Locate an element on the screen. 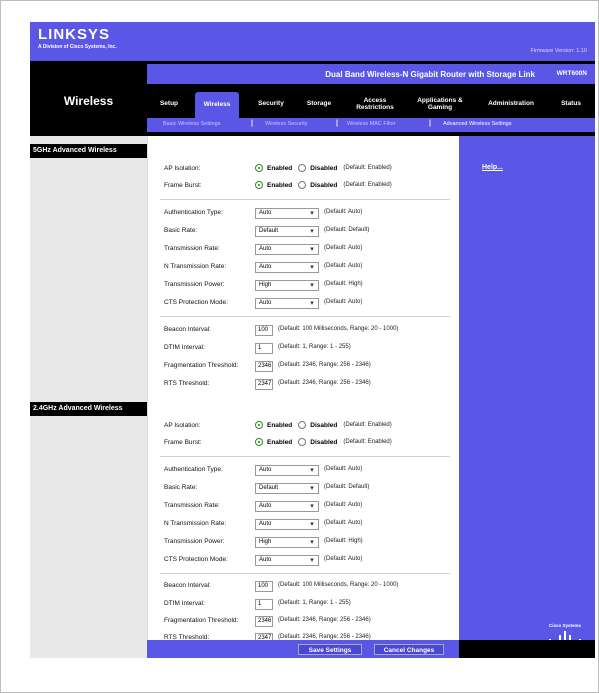 This screenshot has width=599, height=693. tab-wireless: Wireless is located at coordinates (217, 105).